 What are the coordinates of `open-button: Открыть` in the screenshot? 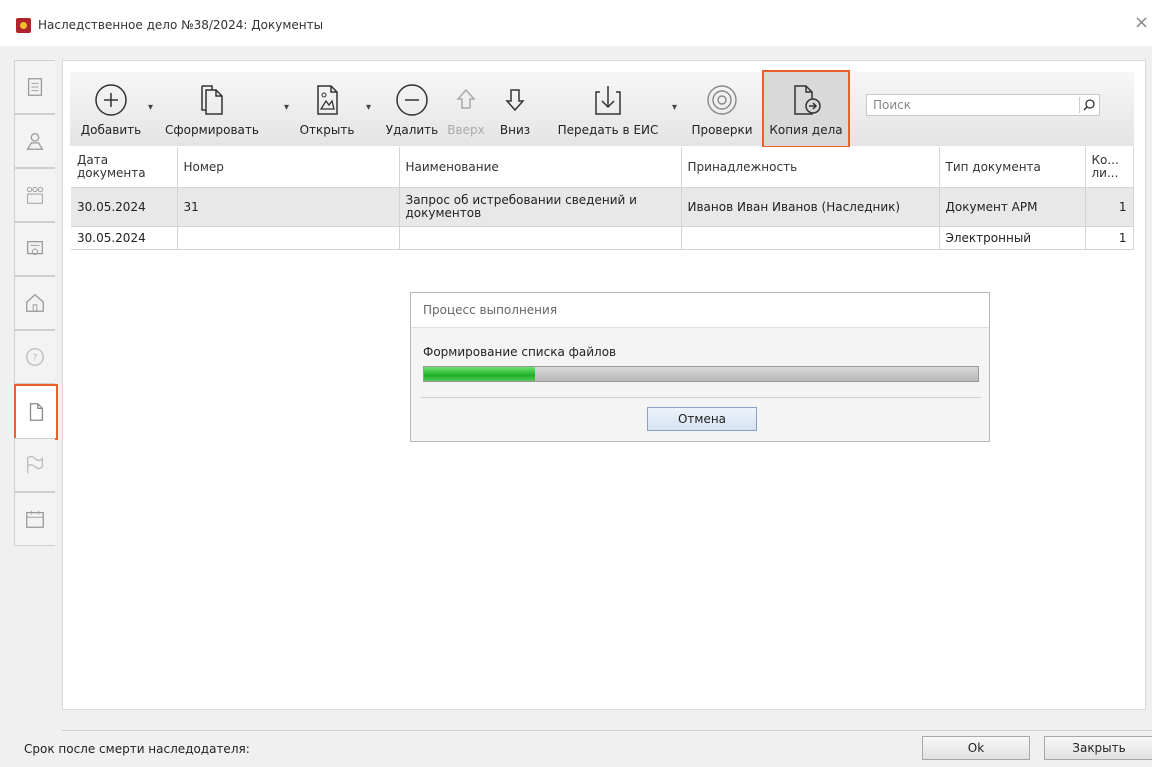 It's located at (327, 109).